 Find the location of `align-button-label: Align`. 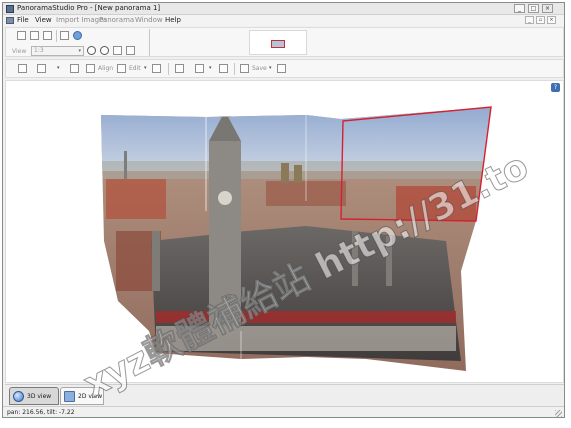

align-button-label: Align is located at coordinates (105, 68).